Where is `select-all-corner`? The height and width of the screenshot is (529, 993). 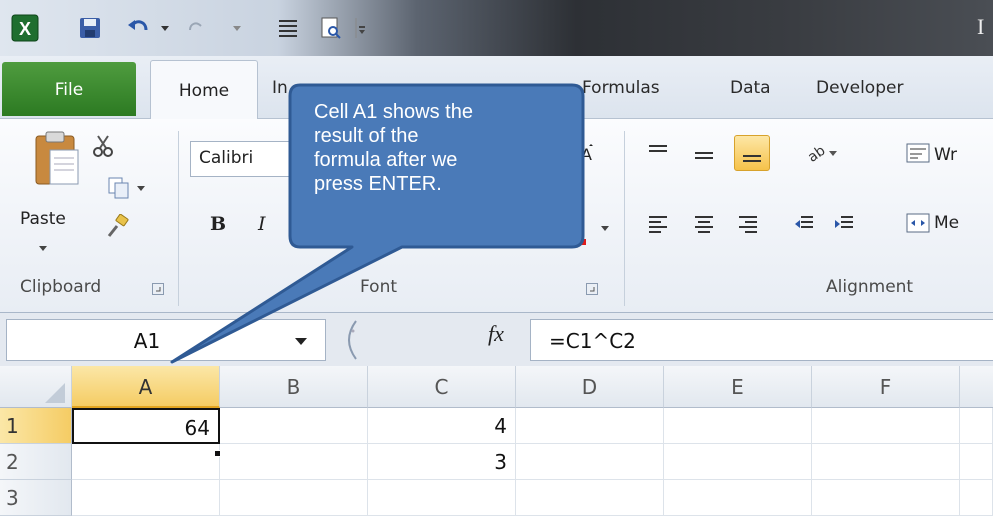 select-all-corner is located at coordinates (36, 387).